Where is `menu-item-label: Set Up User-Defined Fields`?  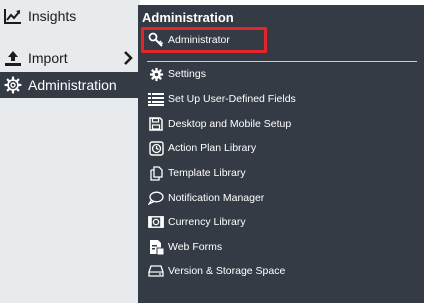
menu-item-label: Set Up User-Defined Fields is located at coordinates (232, 99).